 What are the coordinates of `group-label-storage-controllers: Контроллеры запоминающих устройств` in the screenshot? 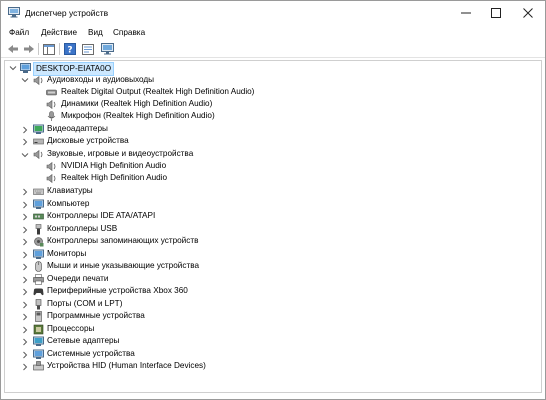 It's located at (122, 241).